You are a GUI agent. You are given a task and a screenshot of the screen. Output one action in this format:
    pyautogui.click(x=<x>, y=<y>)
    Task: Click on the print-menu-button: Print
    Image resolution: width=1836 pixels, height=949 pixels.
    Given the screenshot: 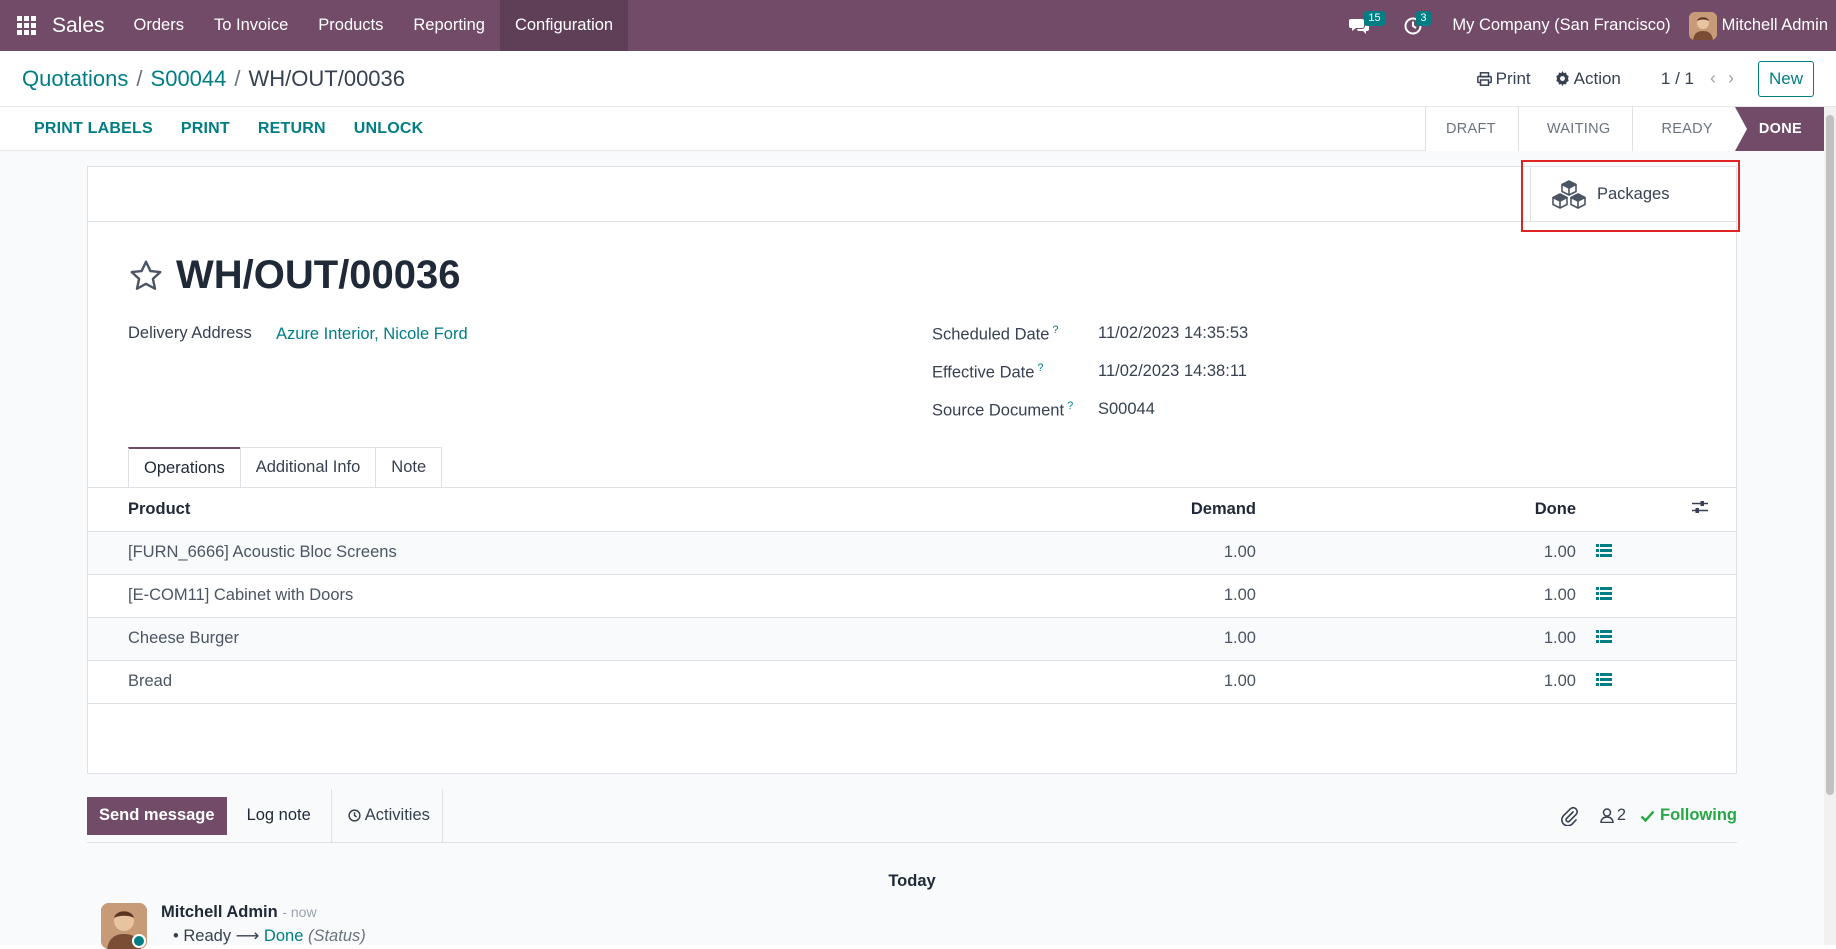 What is the action you would take?
    pyautogui.click(x=1503, y=79)
    